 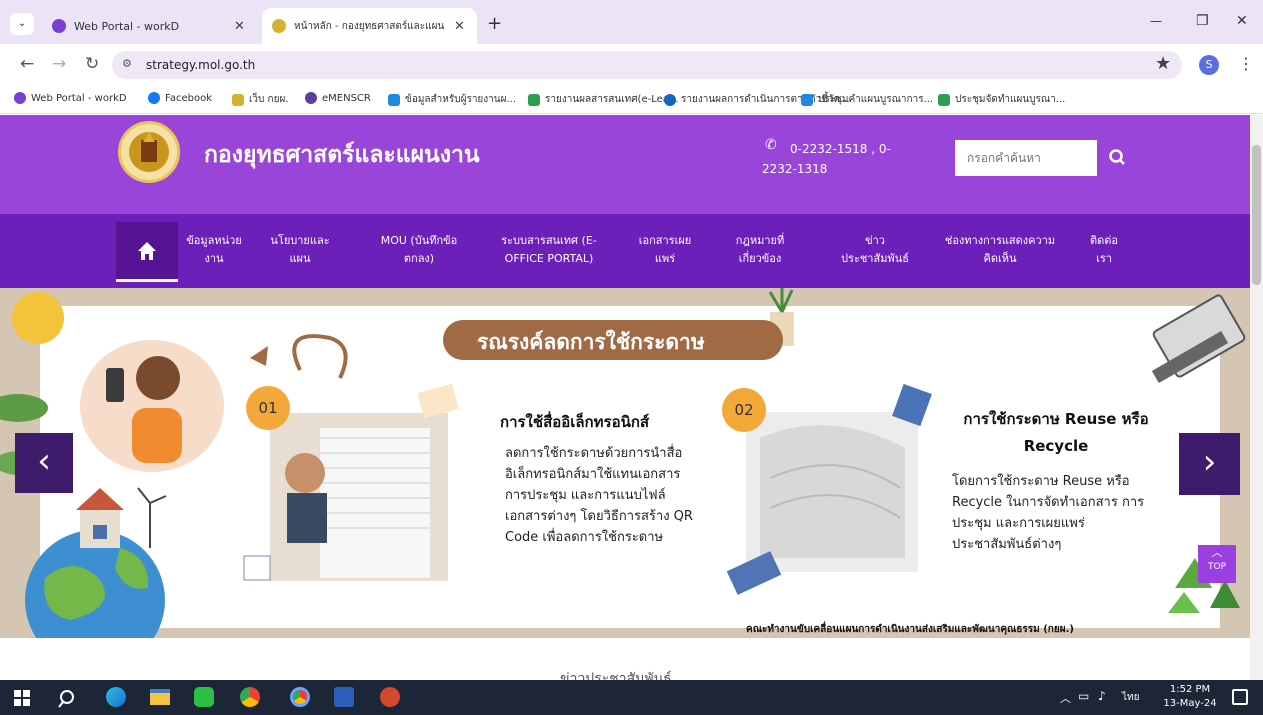 I want to click on notifications-icon, so click(x=1240, y=697).